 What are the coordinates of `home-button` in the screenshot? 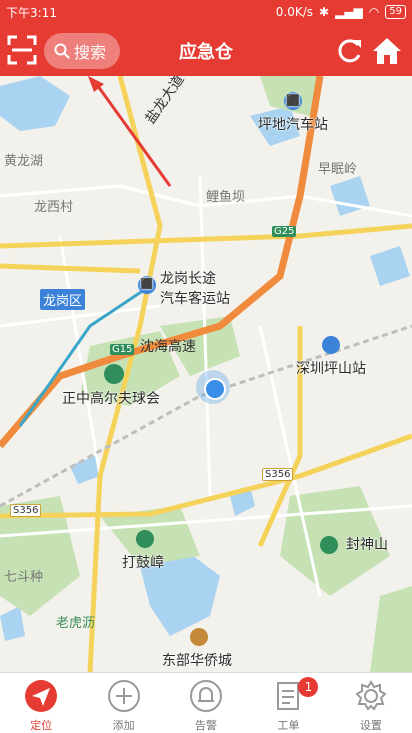 It's located at (387, 51).